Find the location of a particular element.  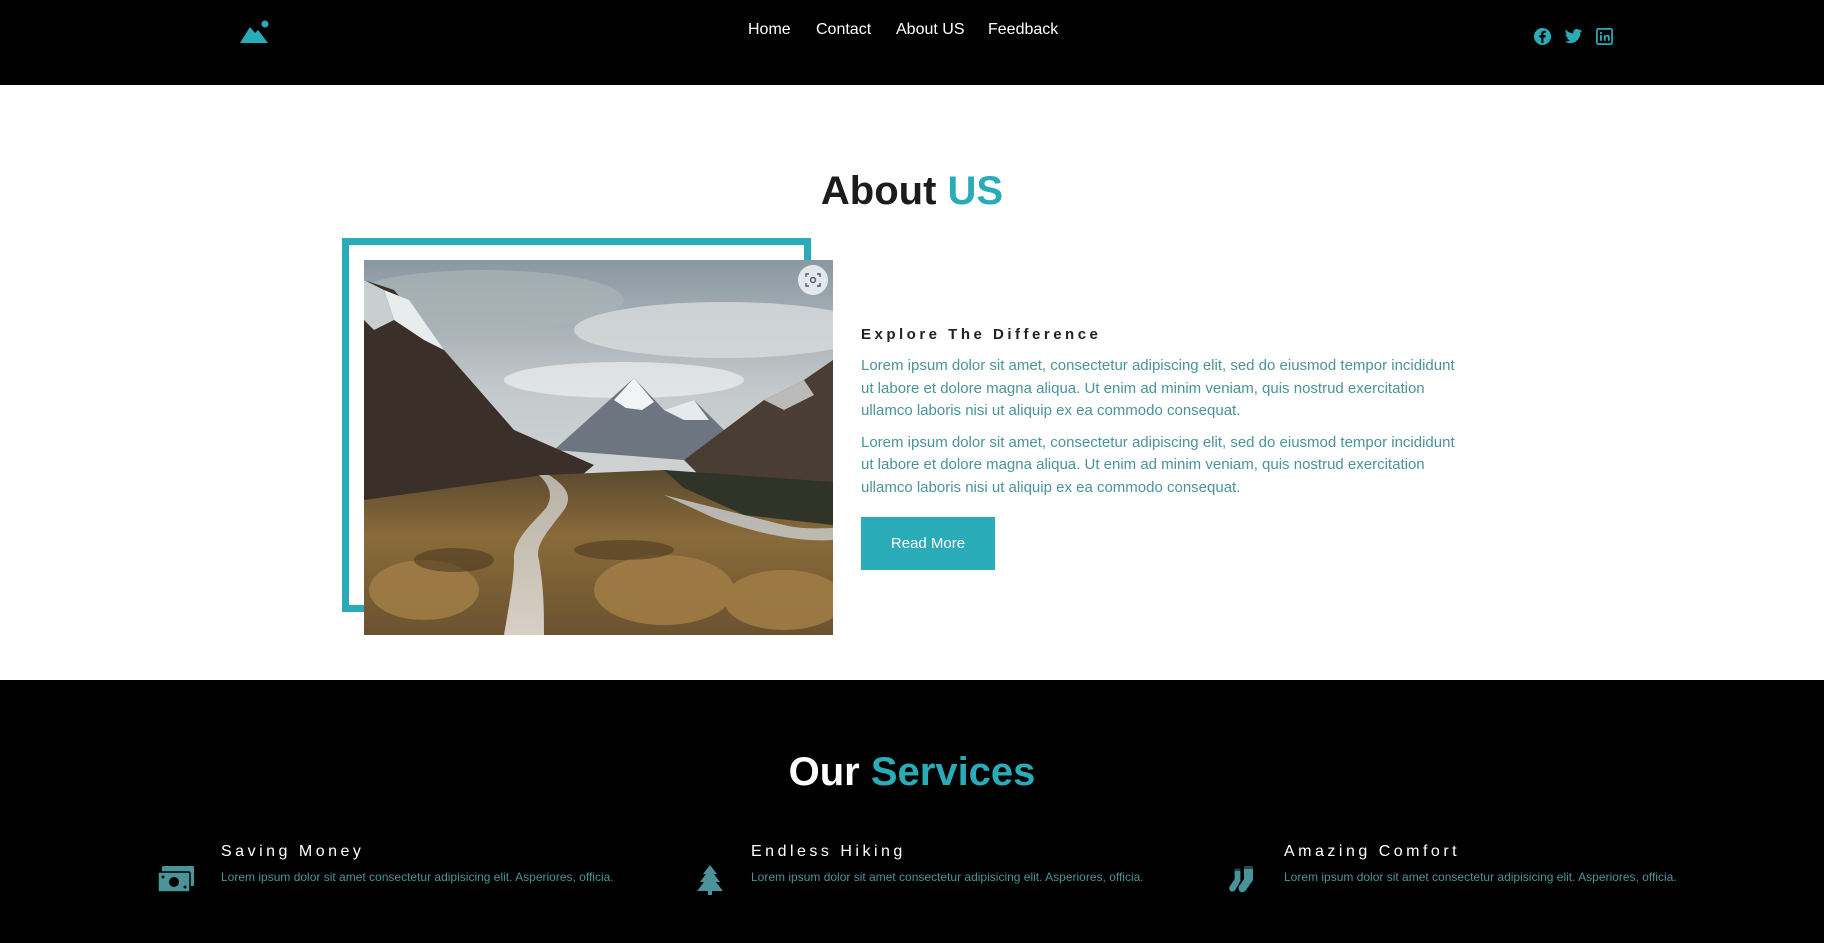

twitter-icon is located at coordinates (1573, 36).